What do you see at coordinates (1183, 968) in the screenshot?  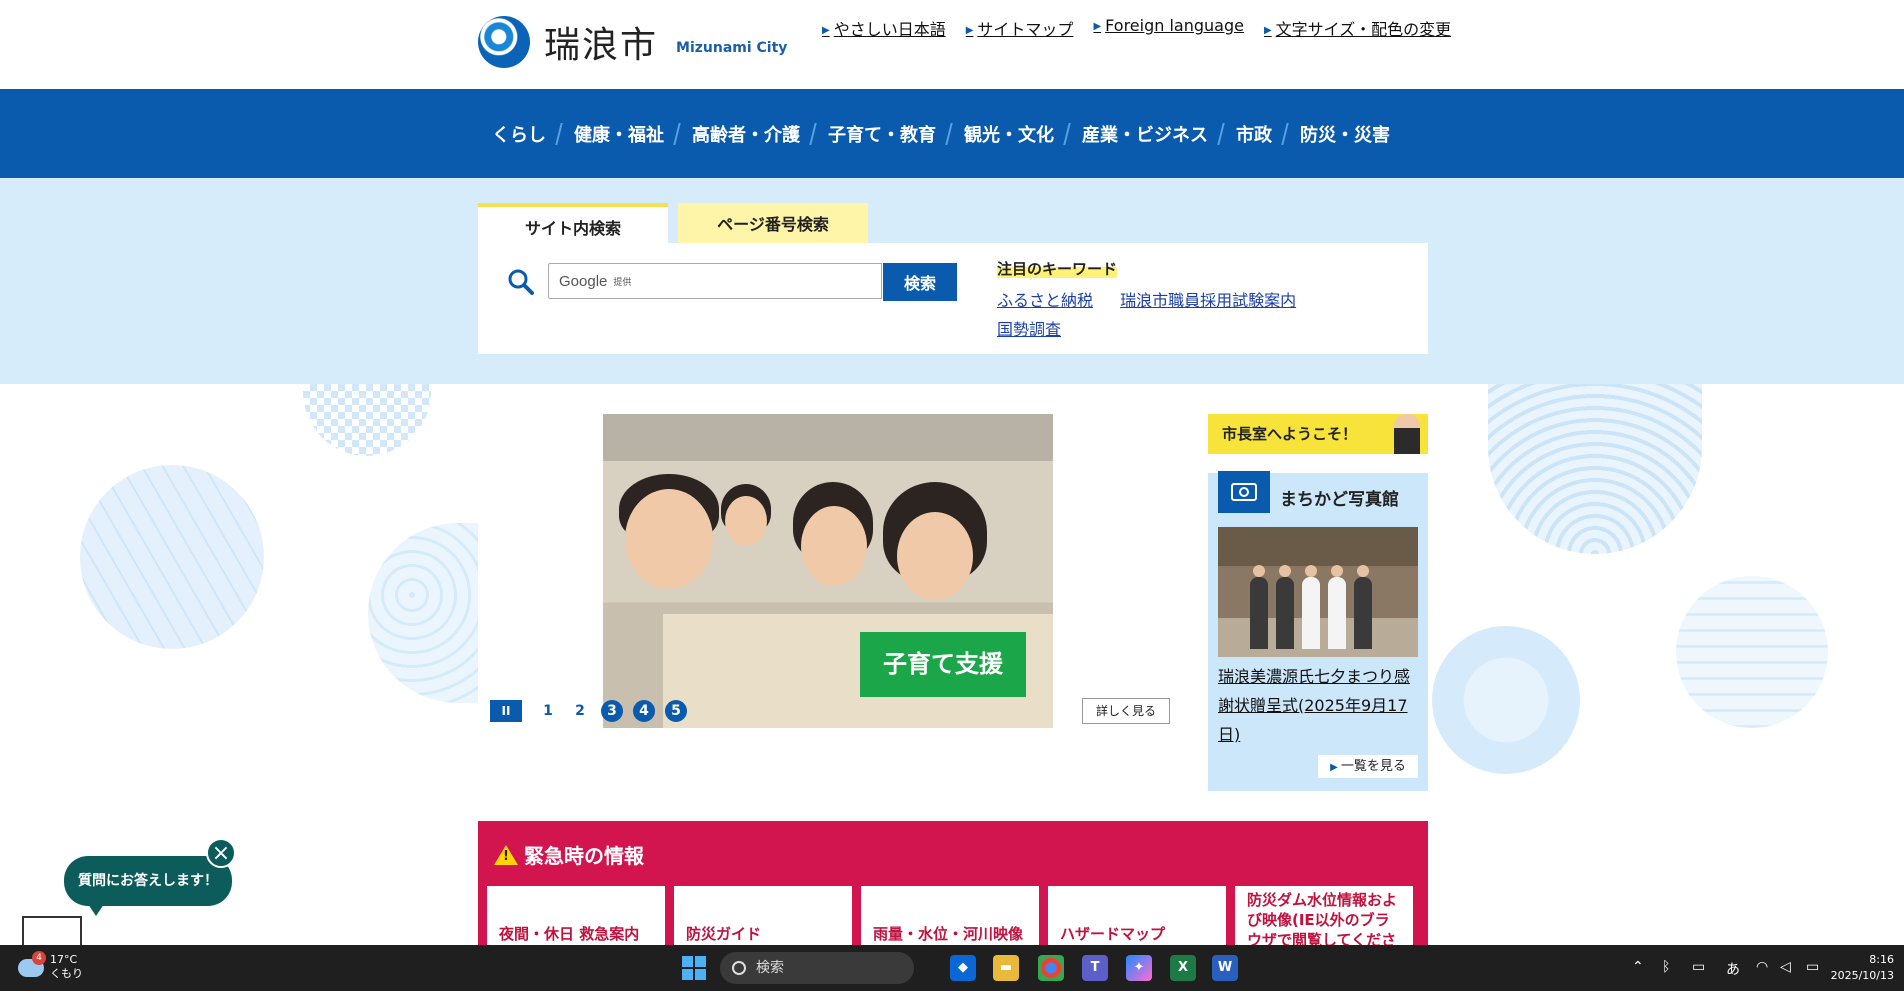 I see `excel-icon: X` at bounding box center [1183, 968].